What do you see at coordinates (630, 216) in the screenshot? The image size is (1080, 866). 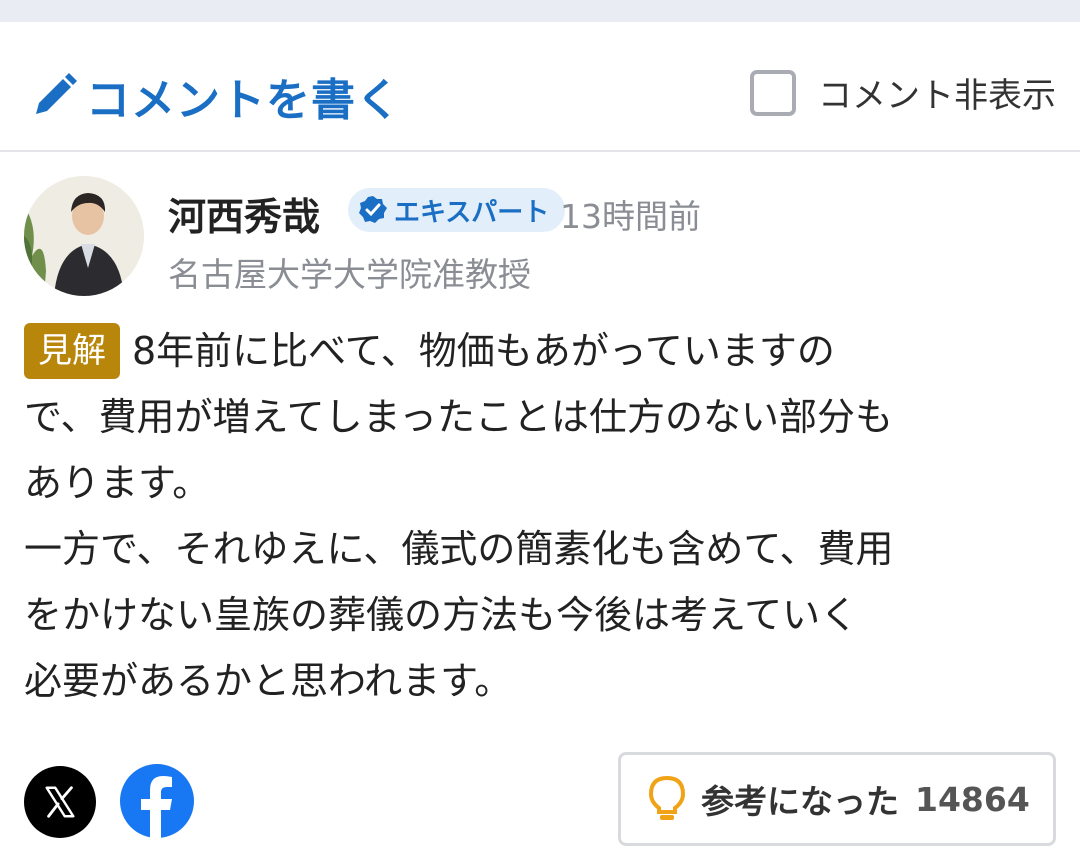 I see `comment-timestamp: 13時間前` at bounding box center [630, 216].